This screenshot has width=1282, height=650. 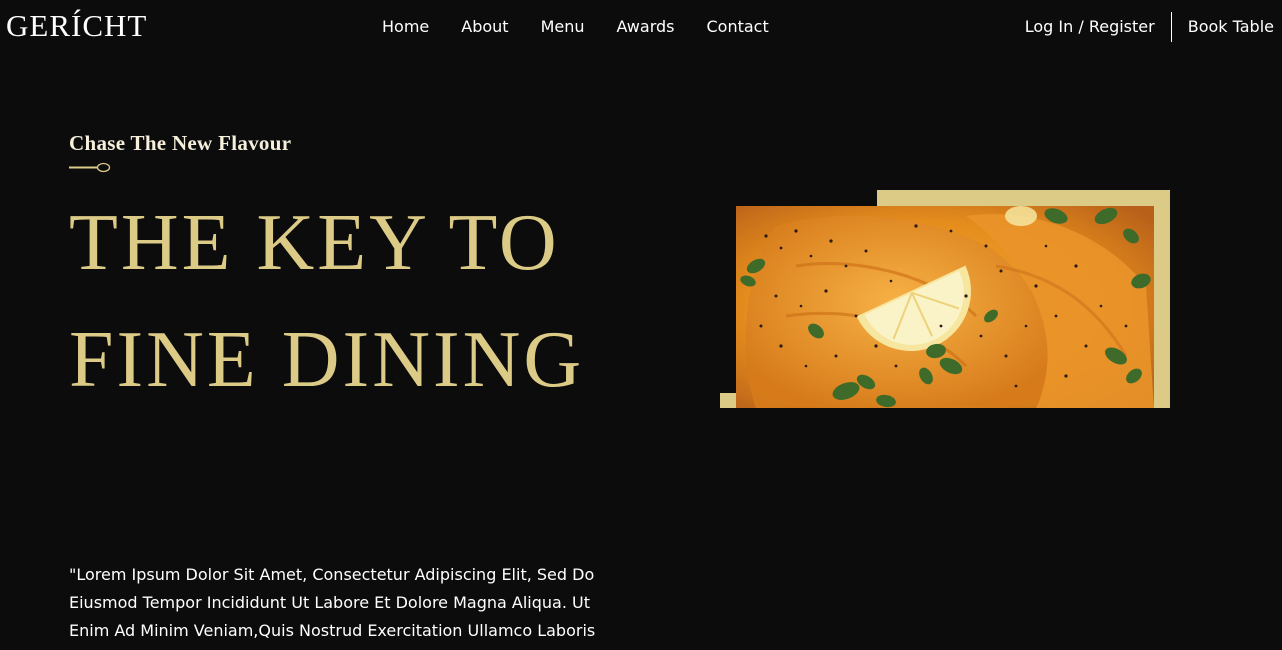 What do you see at coordinates (737, 27) in the screenshot?
I see `nav-contact: Contact` at bounding box center [737, 27].